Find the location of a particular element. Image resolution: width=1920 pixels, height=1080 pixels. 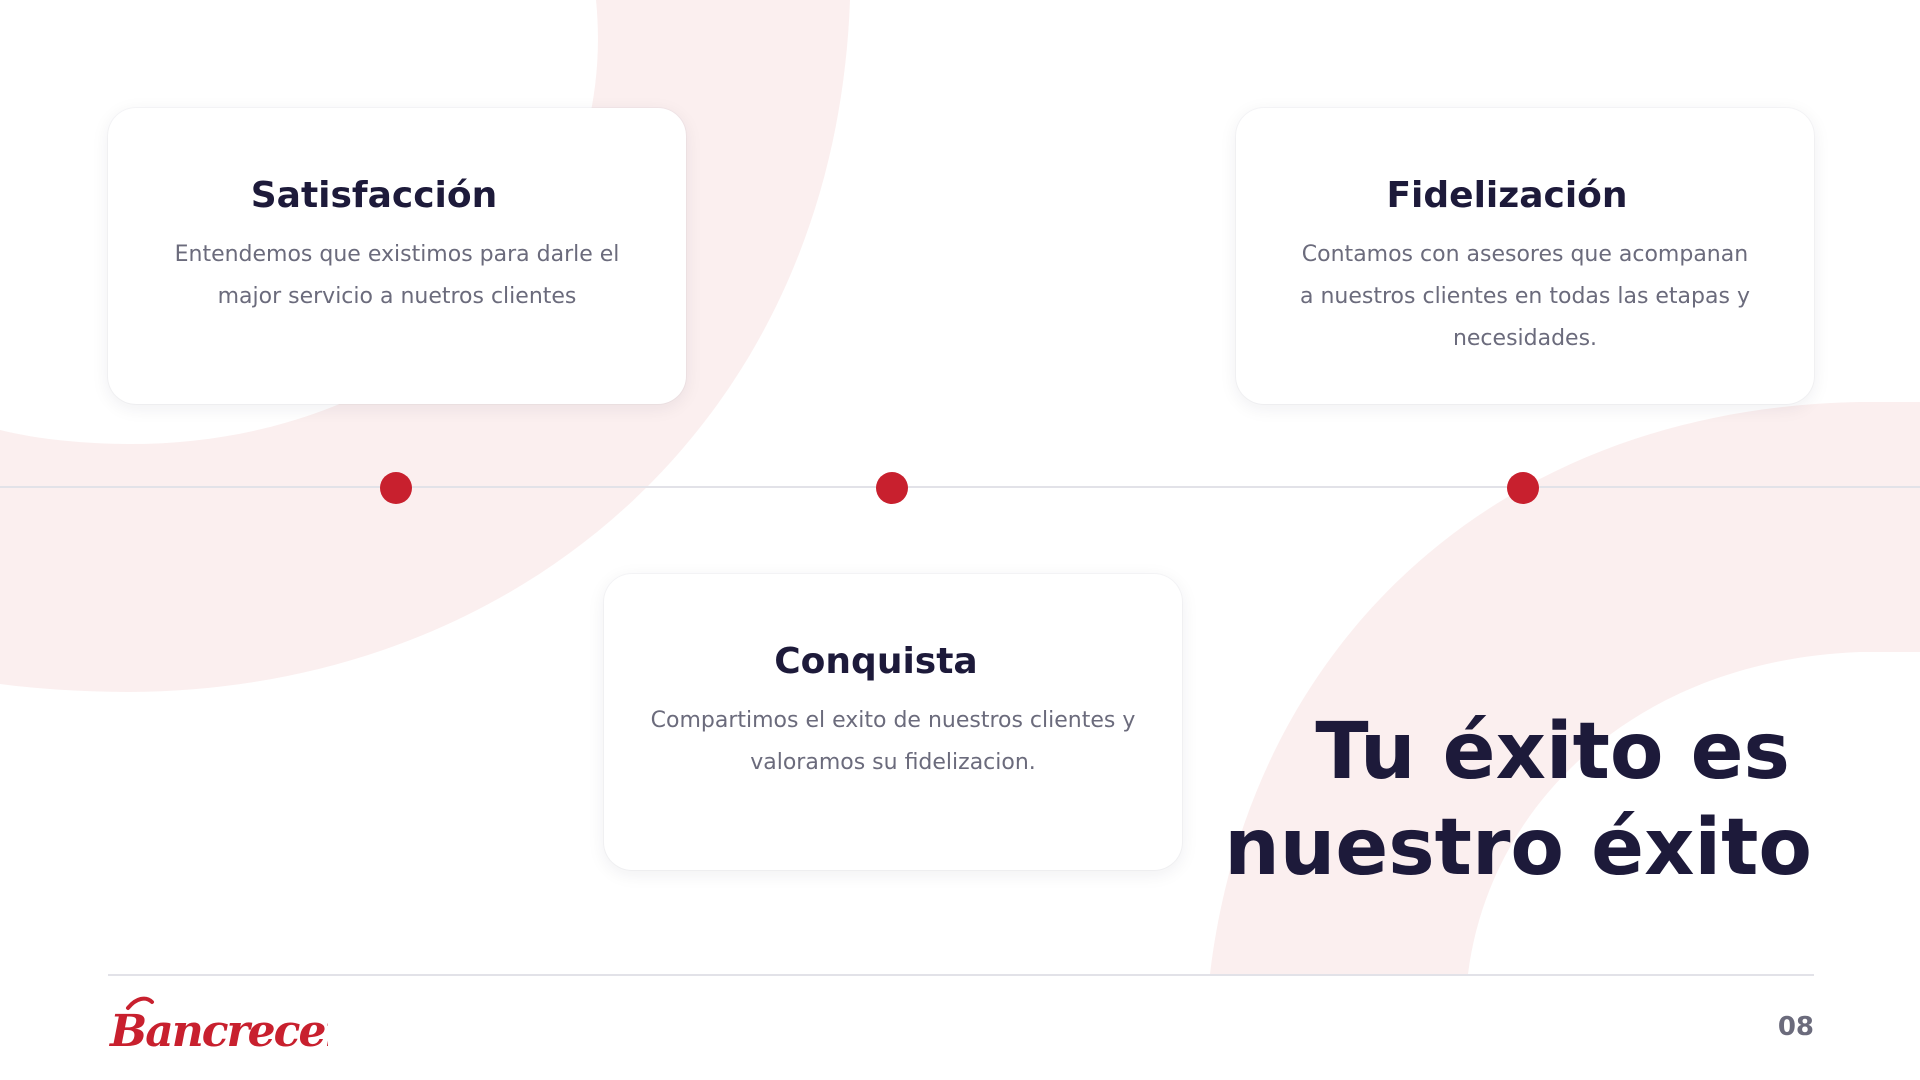

card-title: Conquista is located at coordinates (876, 661).